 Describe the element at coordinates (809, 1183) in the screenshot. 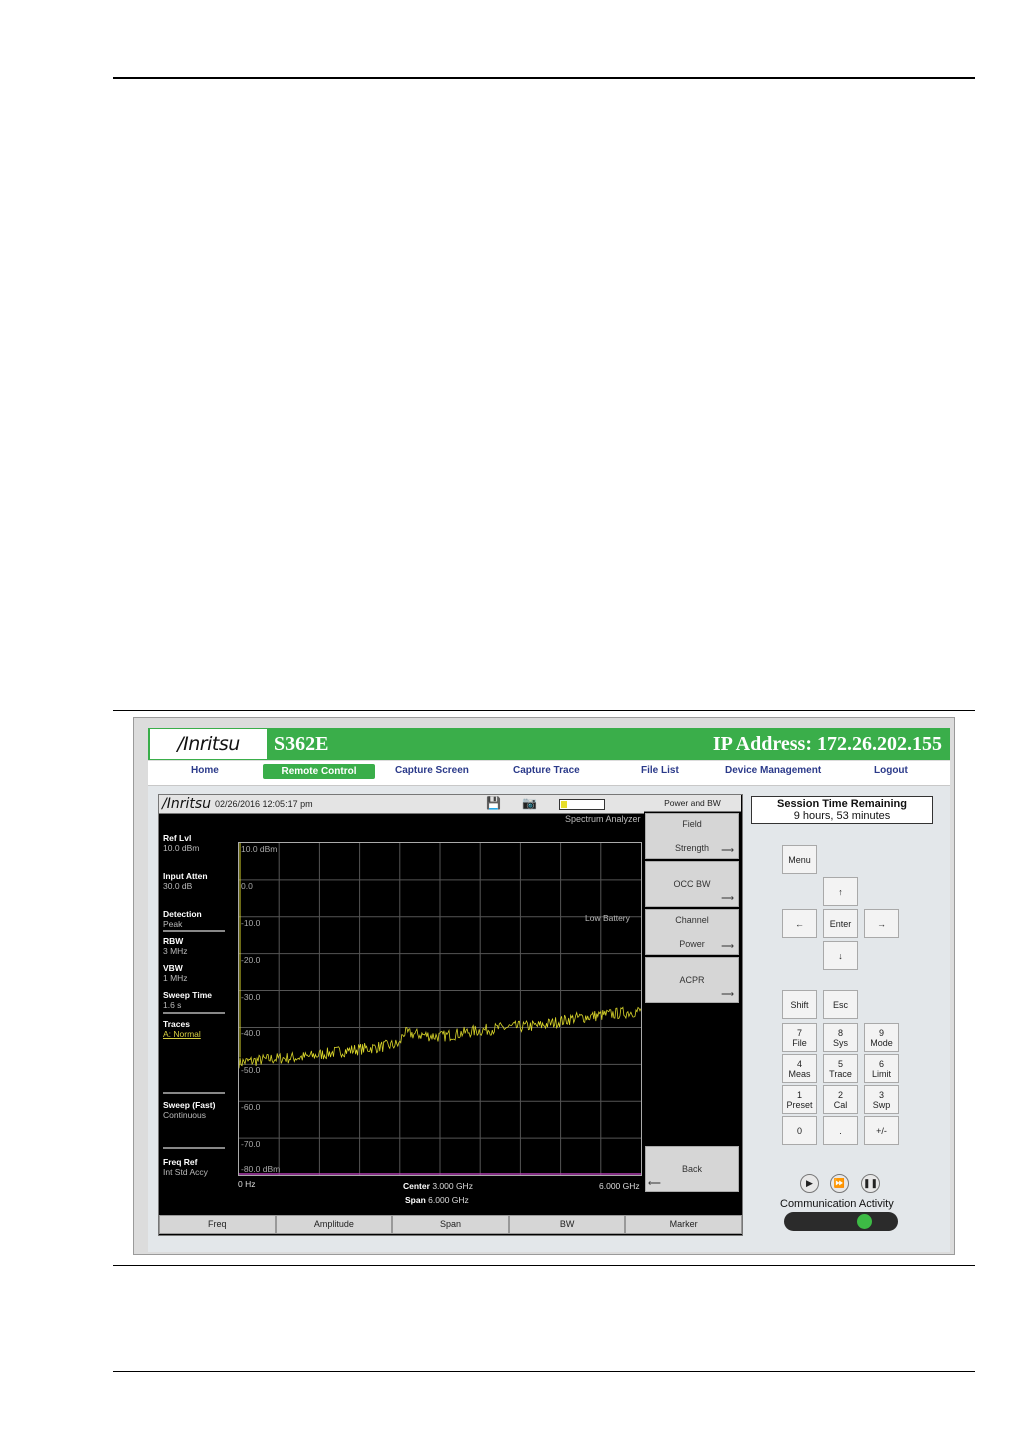

I see `play-icon: ▶` at that location.